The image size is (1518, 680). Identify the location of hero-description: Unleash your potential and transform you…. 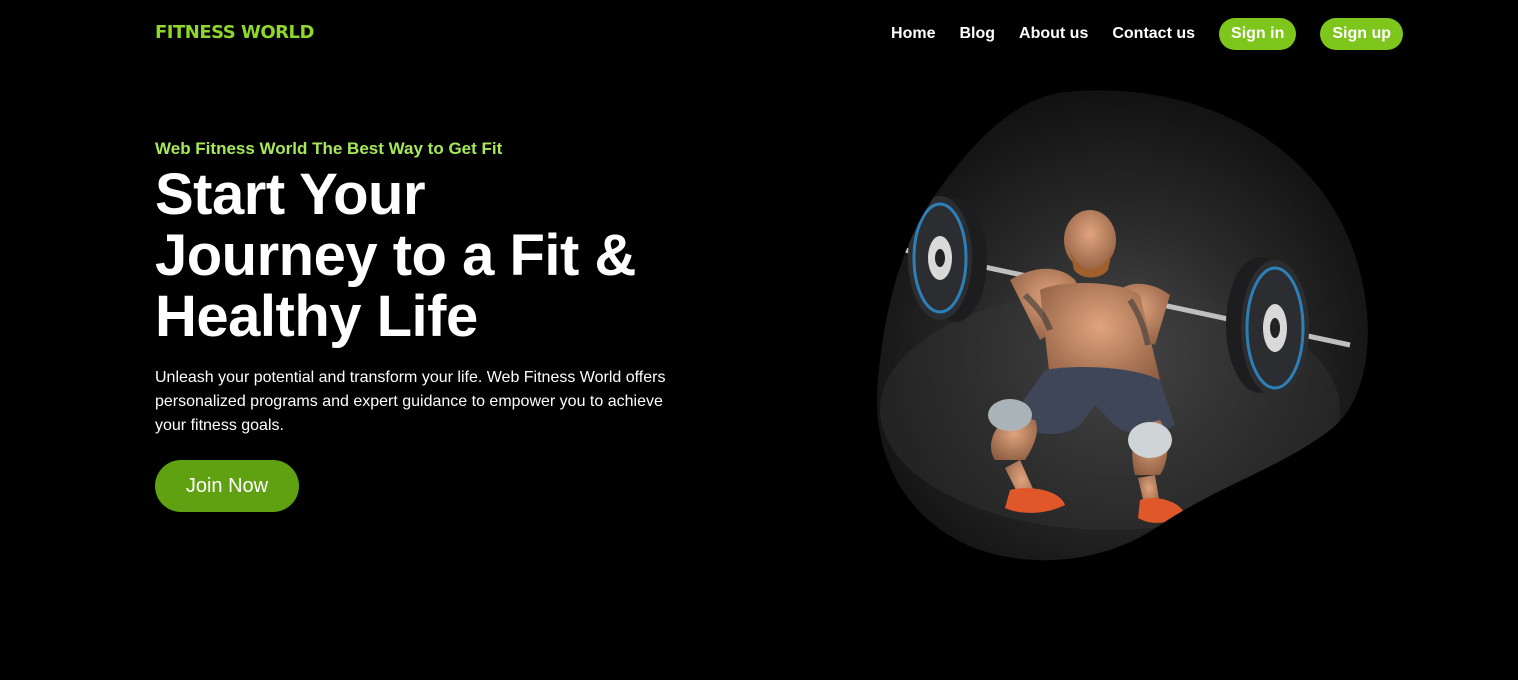
(410, 401).